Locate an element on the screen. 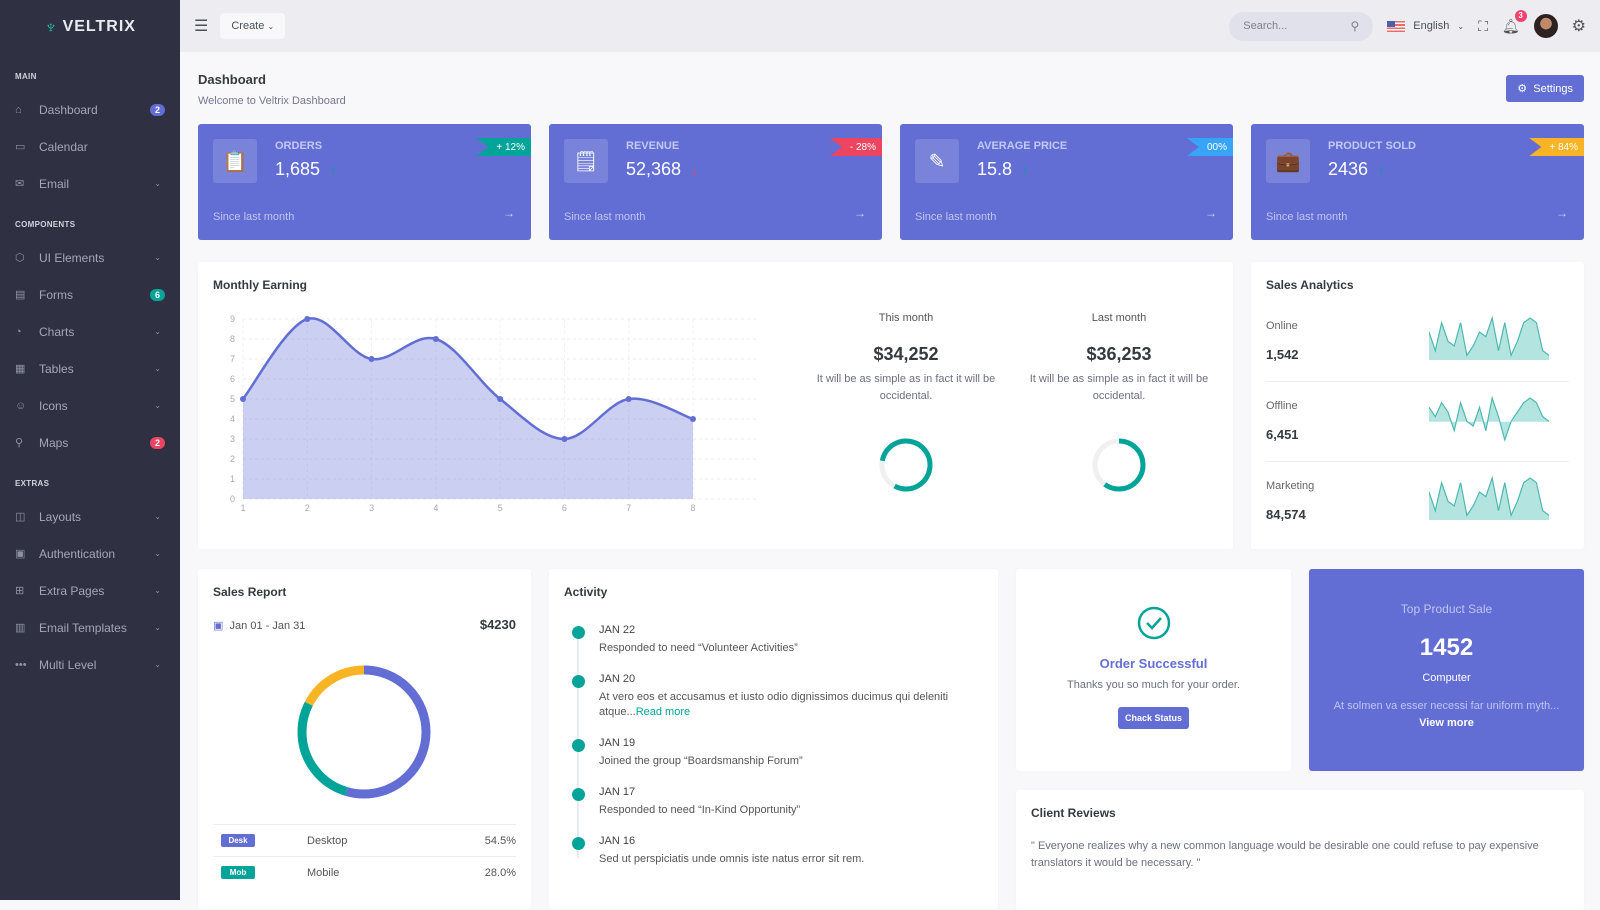  orders-icon: 📋 is located at coordinates (235, 161).